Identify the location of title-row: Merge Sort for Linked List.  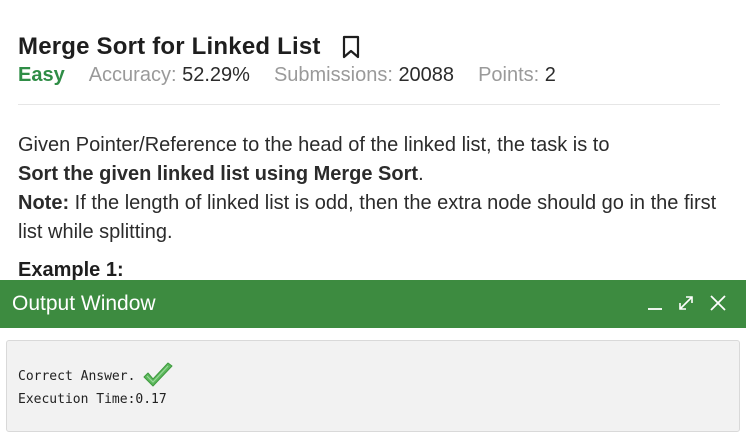
(189, 47).